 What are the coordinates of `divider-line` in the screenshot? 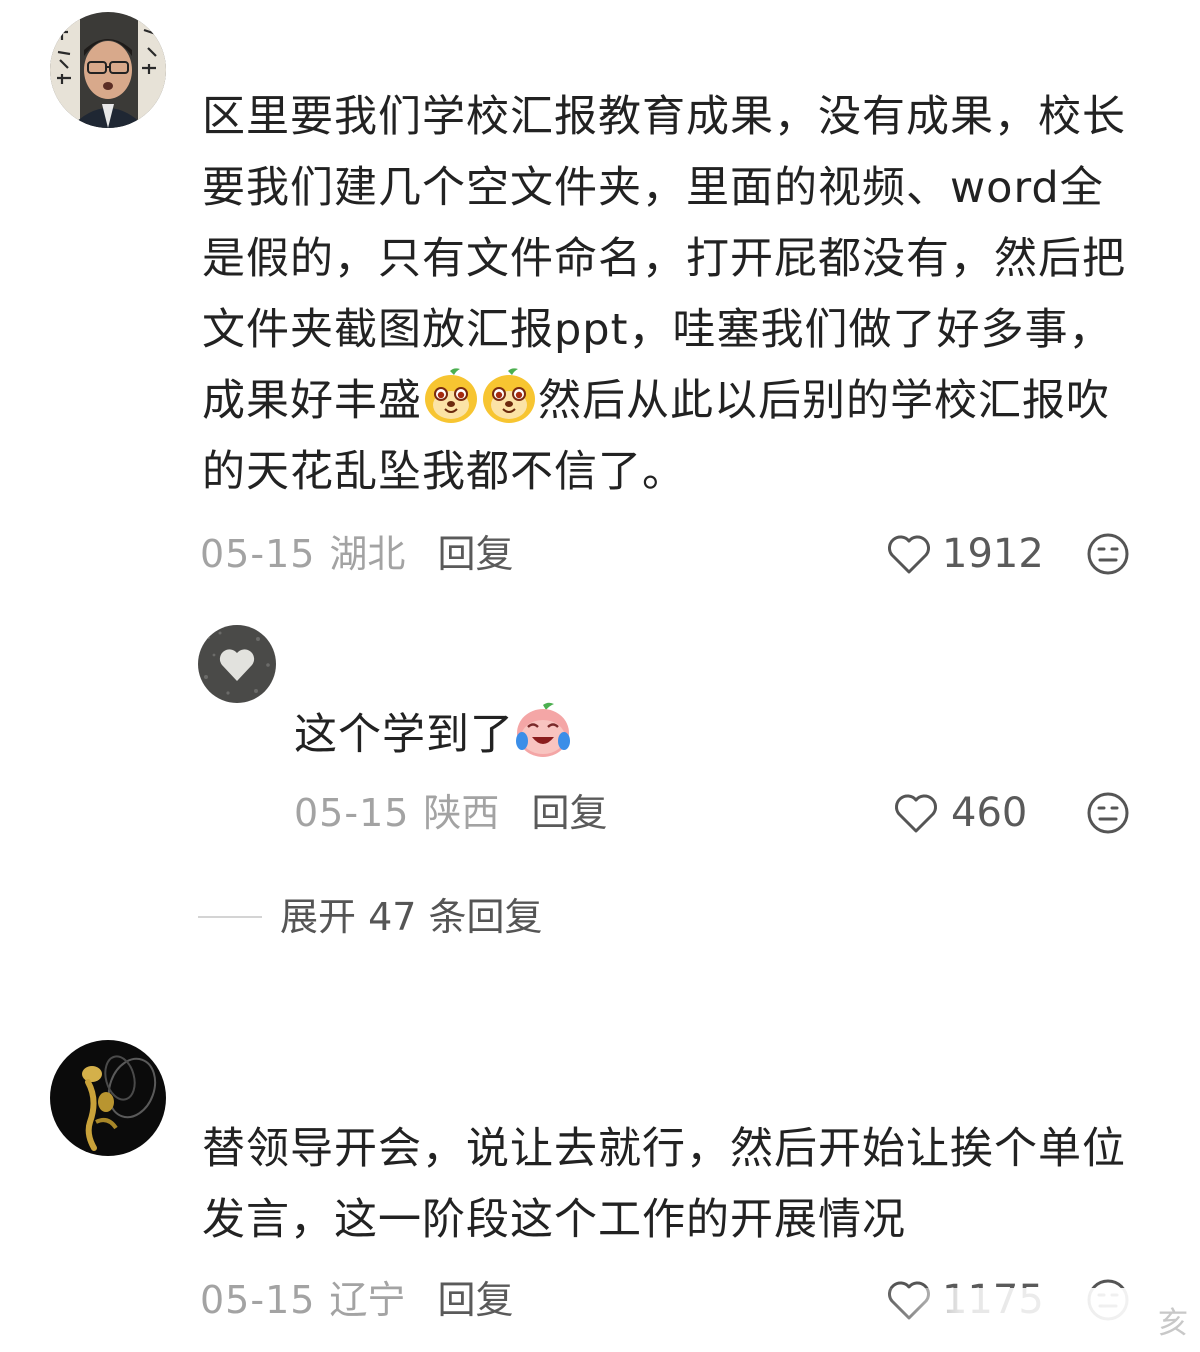 It's located at (230, 917).